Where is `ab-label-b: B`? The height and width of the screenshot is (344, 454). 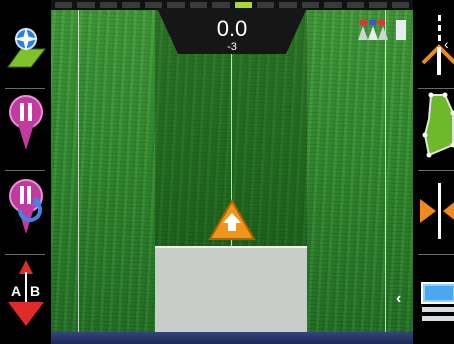 ab-label-b: B is located at coordinates (35, 291).